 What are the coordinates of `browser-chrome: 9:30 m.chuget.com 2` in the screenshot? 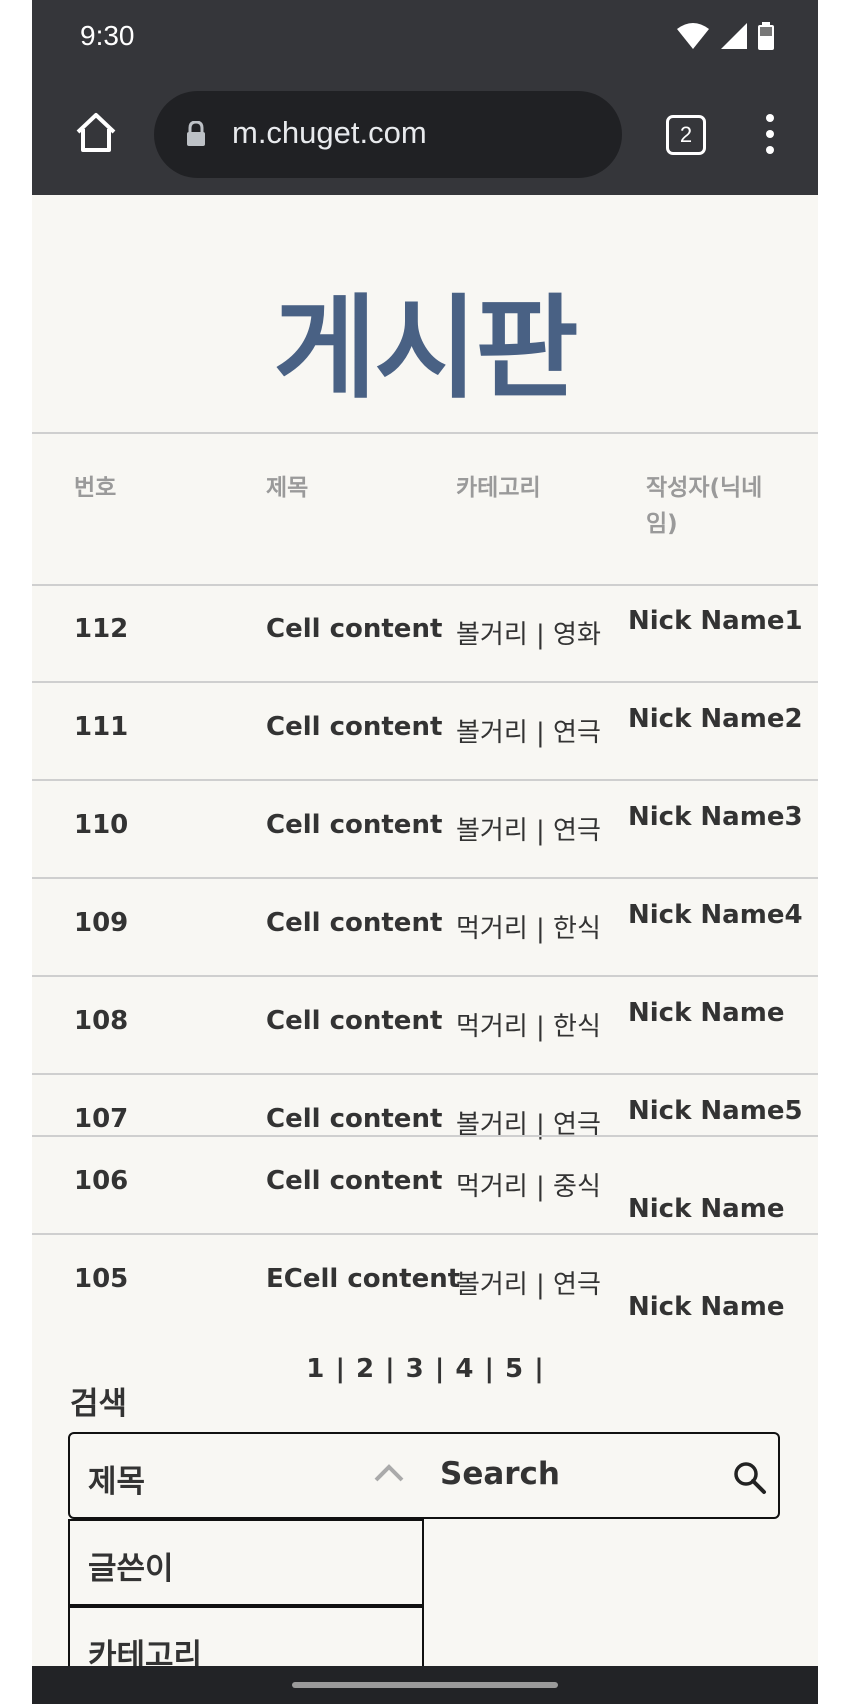 It's located at (425, 97).